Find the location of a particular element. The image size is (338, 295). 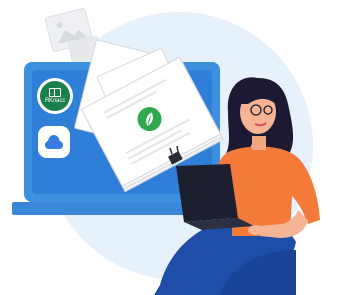

cloud-icon is located at coordinates (54, 142).